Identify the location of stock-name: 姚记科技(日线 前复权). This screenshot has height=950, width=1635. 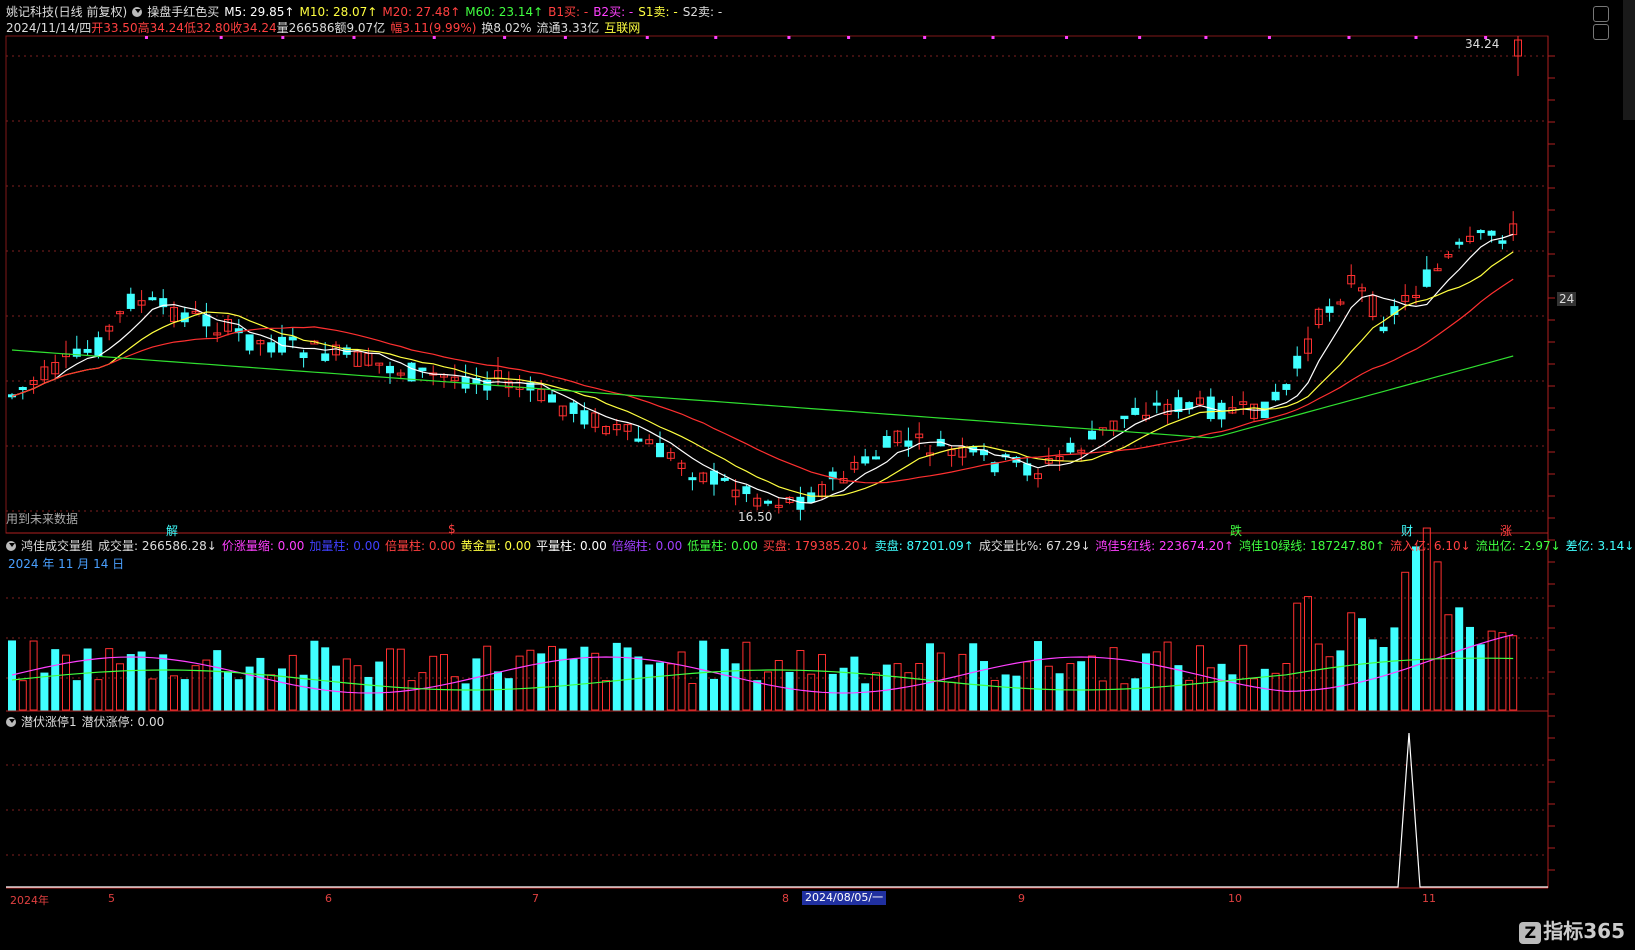
(66, 12).